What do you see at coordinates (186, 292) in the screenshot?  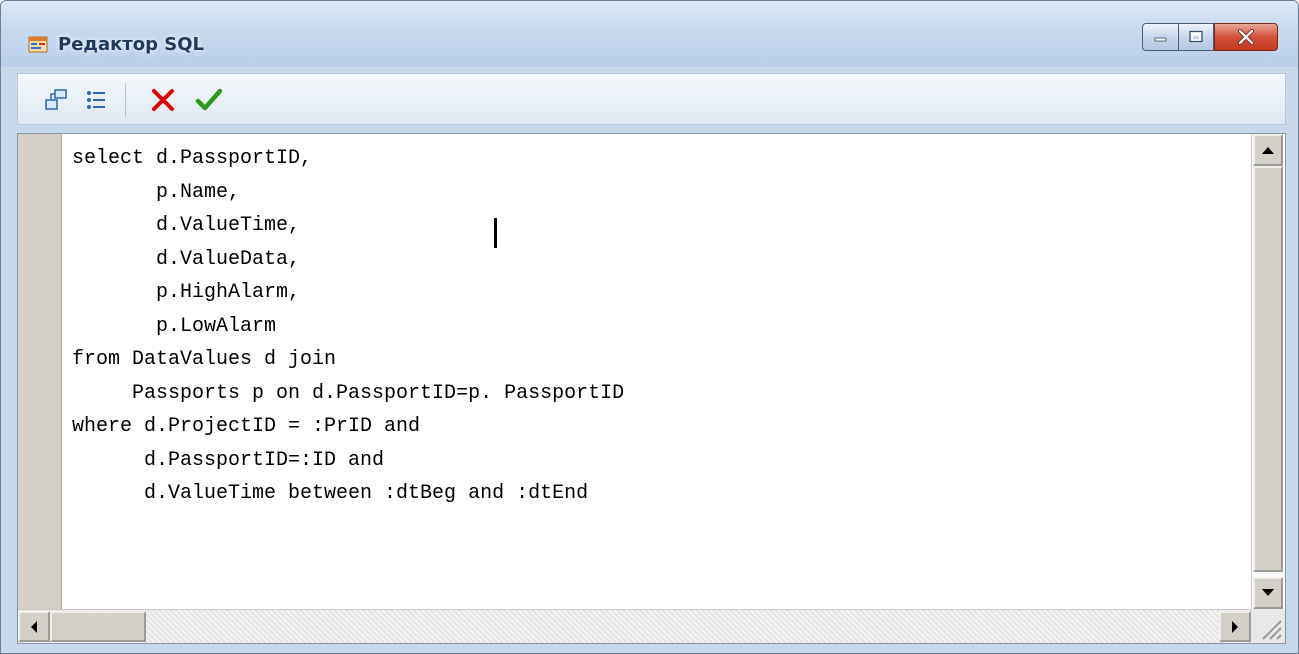 I see `code-line: p.HighAlarm,` at bounding box center [186, 292].